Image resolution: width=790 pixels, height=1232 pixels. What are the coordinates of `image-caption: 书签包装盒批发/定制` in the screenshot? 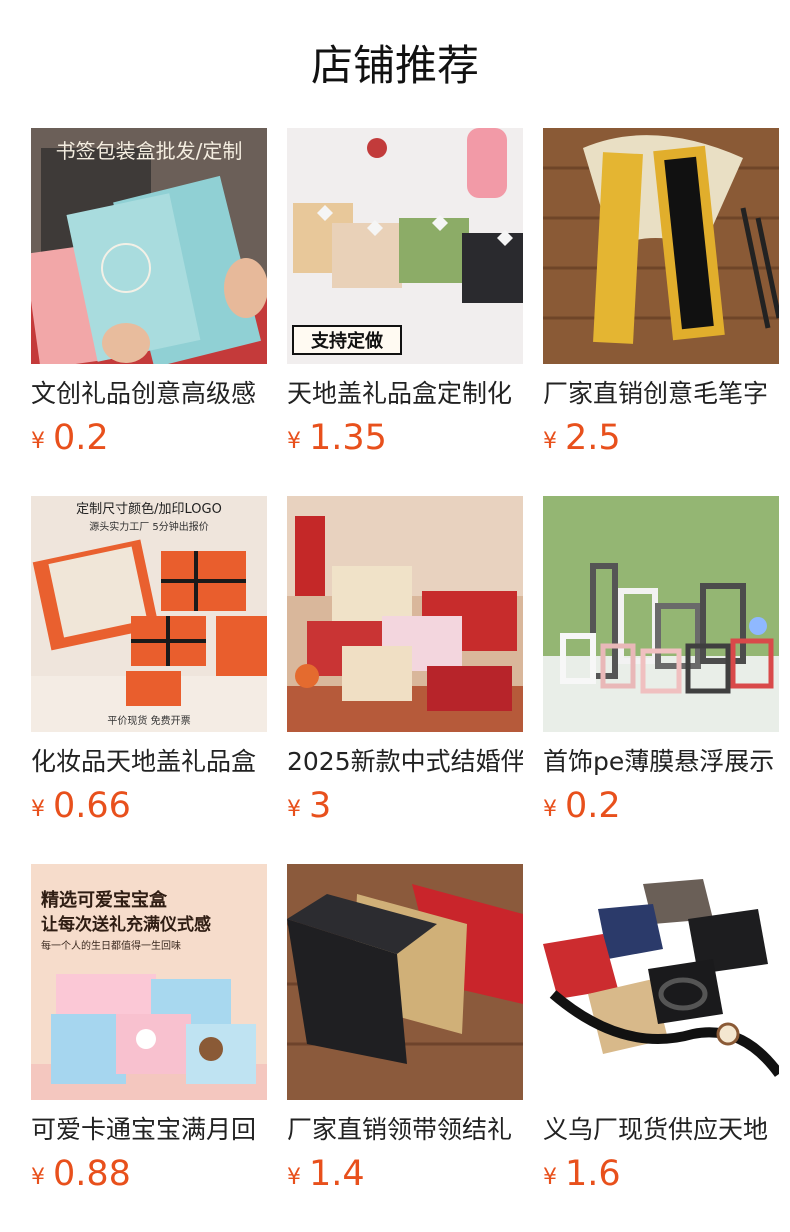 It's located at (149, 151).